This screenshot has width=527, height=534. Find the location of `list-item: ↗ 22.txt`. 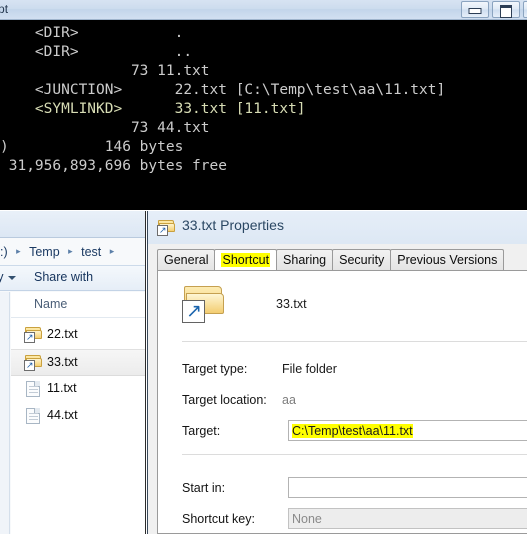

list-item: ↗ 22.txt is located at coordinates (78, 335).